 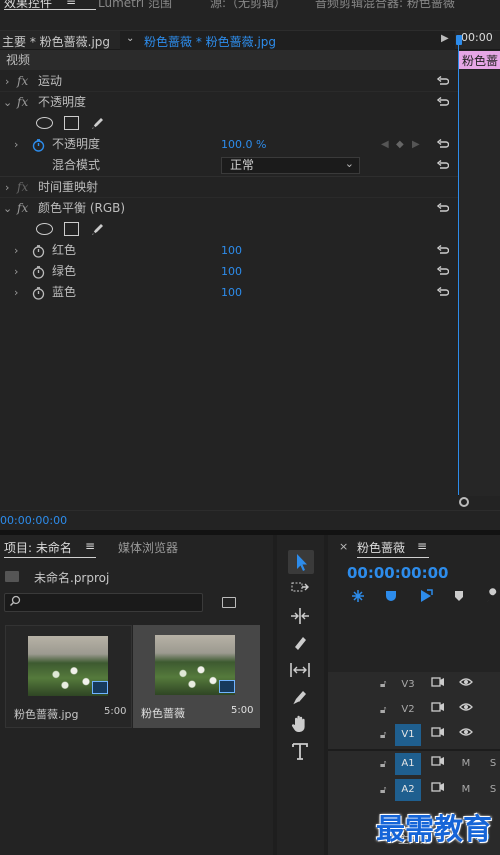 I want to click on track-label-v3: V3, so click(x=408, y=685).